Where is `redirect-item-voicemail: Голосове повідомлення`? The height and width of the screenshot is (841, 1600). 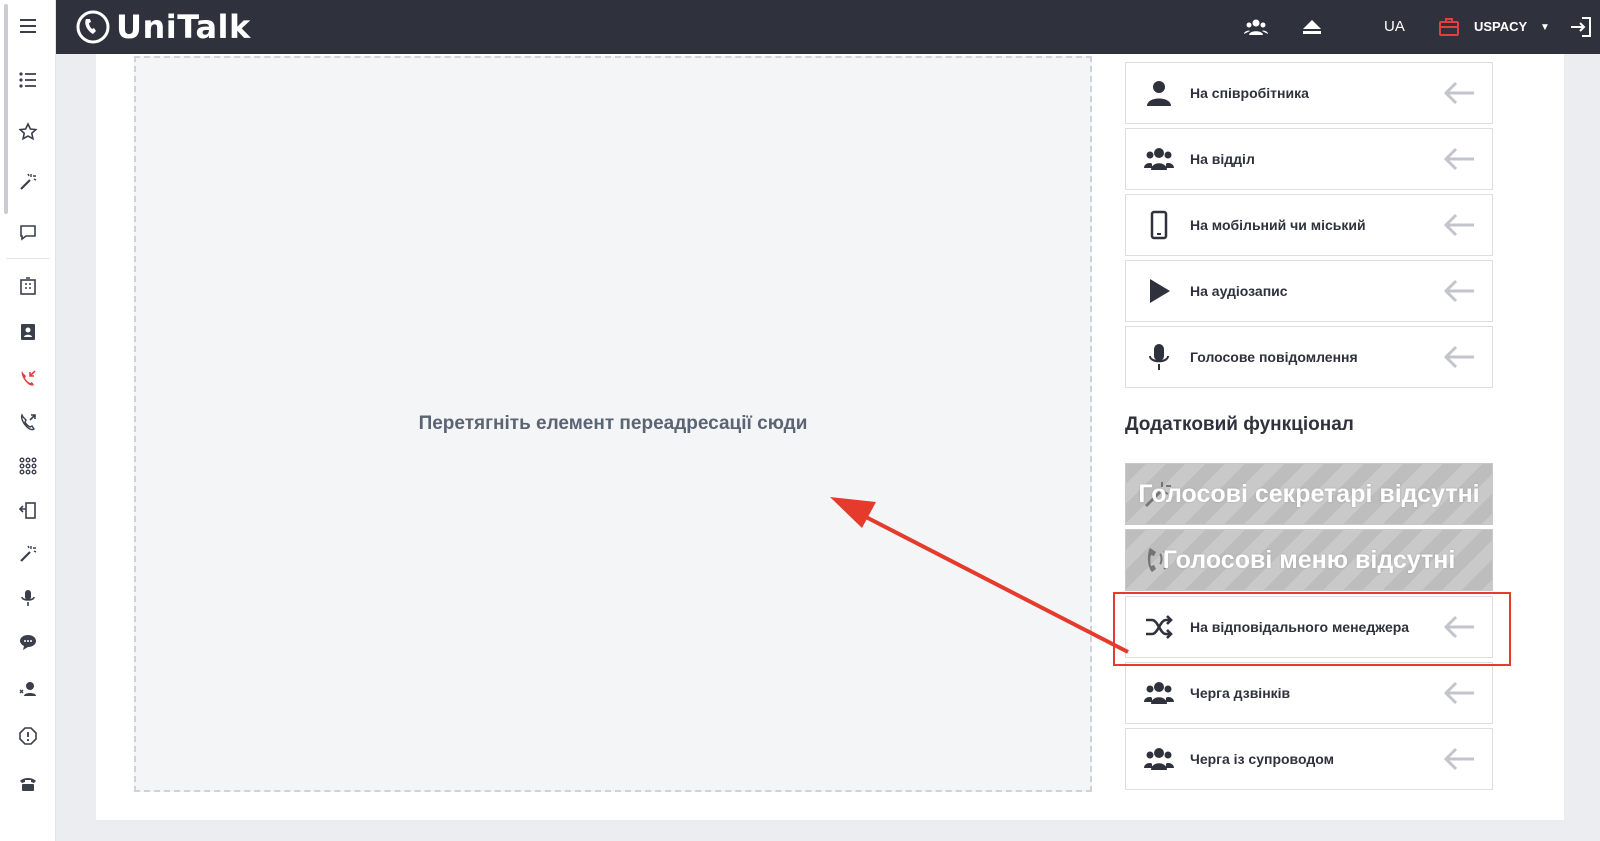 redirect-item-voicemail: Голосове повідомлення is located at coordinates (1309, 357).